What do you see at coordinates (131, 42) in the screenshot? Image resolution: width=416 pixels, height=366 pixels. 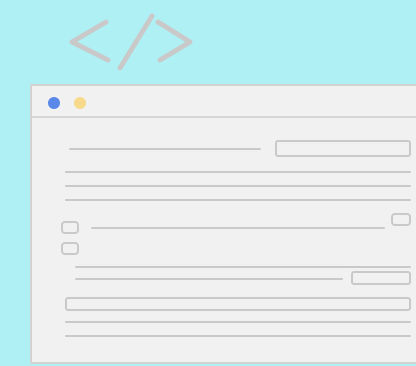 I see `code-brackets-icon` at bounding box center [131, 42].